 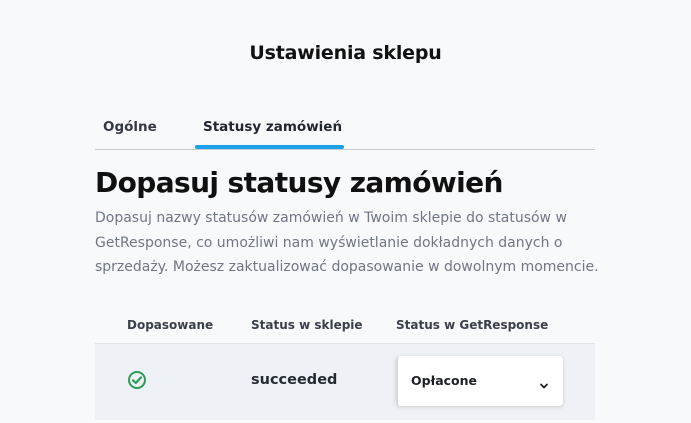 What do you see at coordinates (130, 127) in the screenshot?
I see `tab-general: Ogólne` at bounding box center [130, 127].